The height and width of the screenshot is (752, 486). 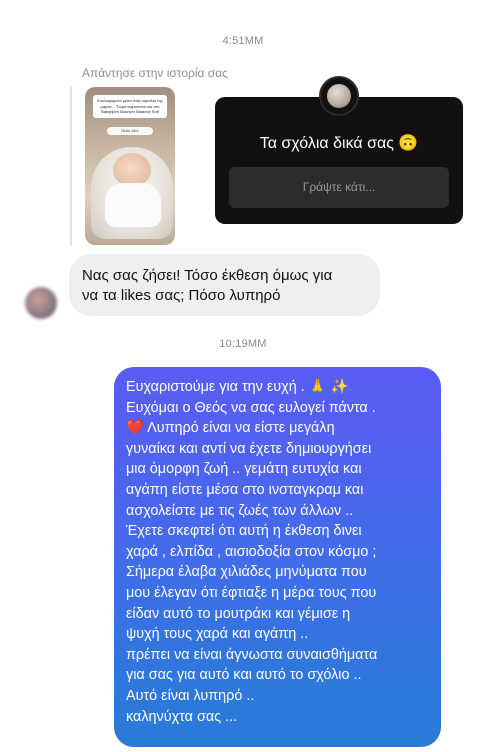 I want to click on message-line: Νας σας ζήσει! Τόσο έκθεση όμως για, so click(x=207, y=275).